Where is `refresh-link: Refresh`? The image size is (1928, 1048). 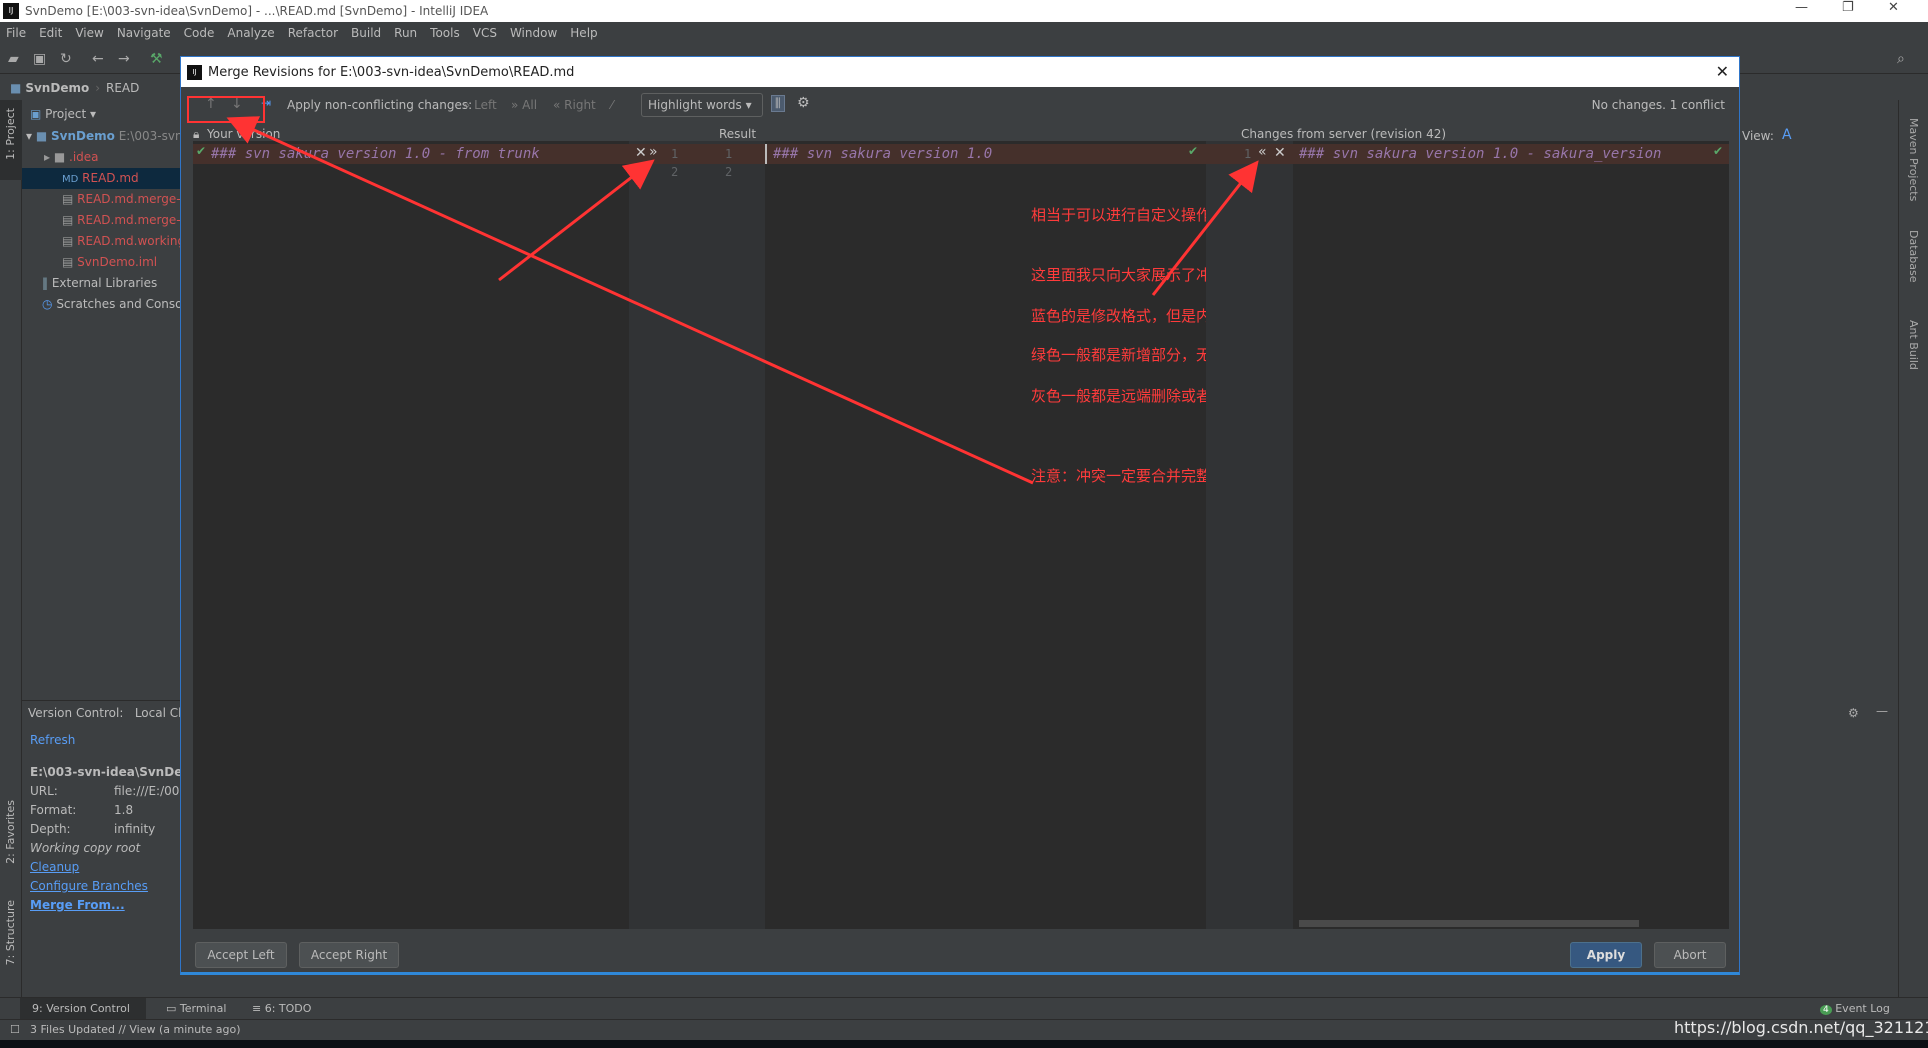 refresh-link: Refresh is located at coordinates (52, 740).